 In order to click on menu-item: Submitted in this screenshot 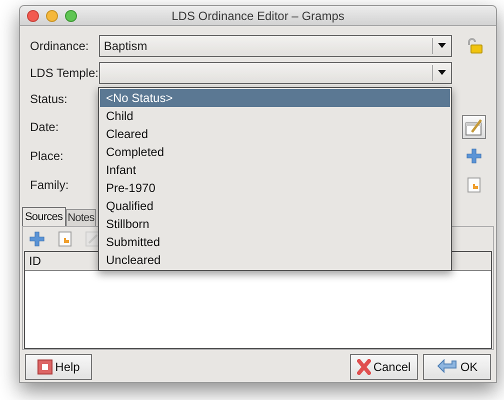, I will do `click(275, 242)`.